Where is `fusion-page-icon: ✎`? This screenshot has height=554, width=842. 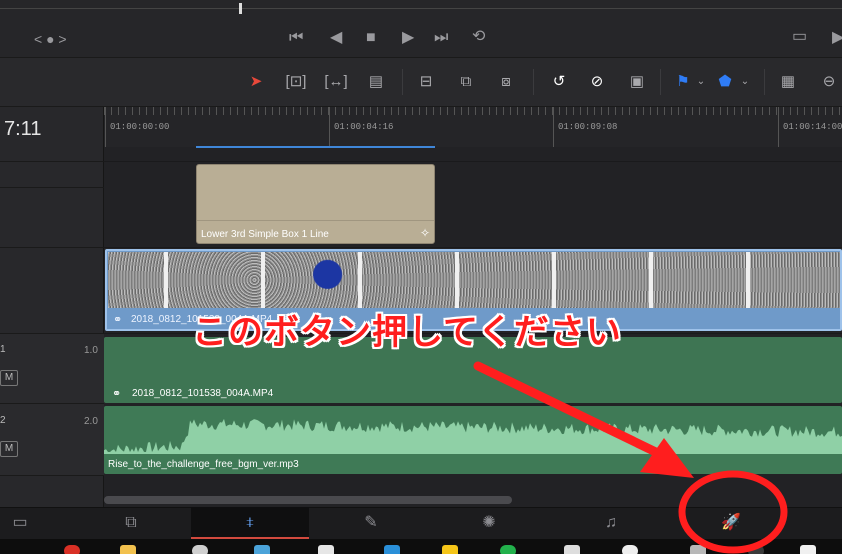
fusion-page-icon: ✎ is located at coordinates (371, 523).